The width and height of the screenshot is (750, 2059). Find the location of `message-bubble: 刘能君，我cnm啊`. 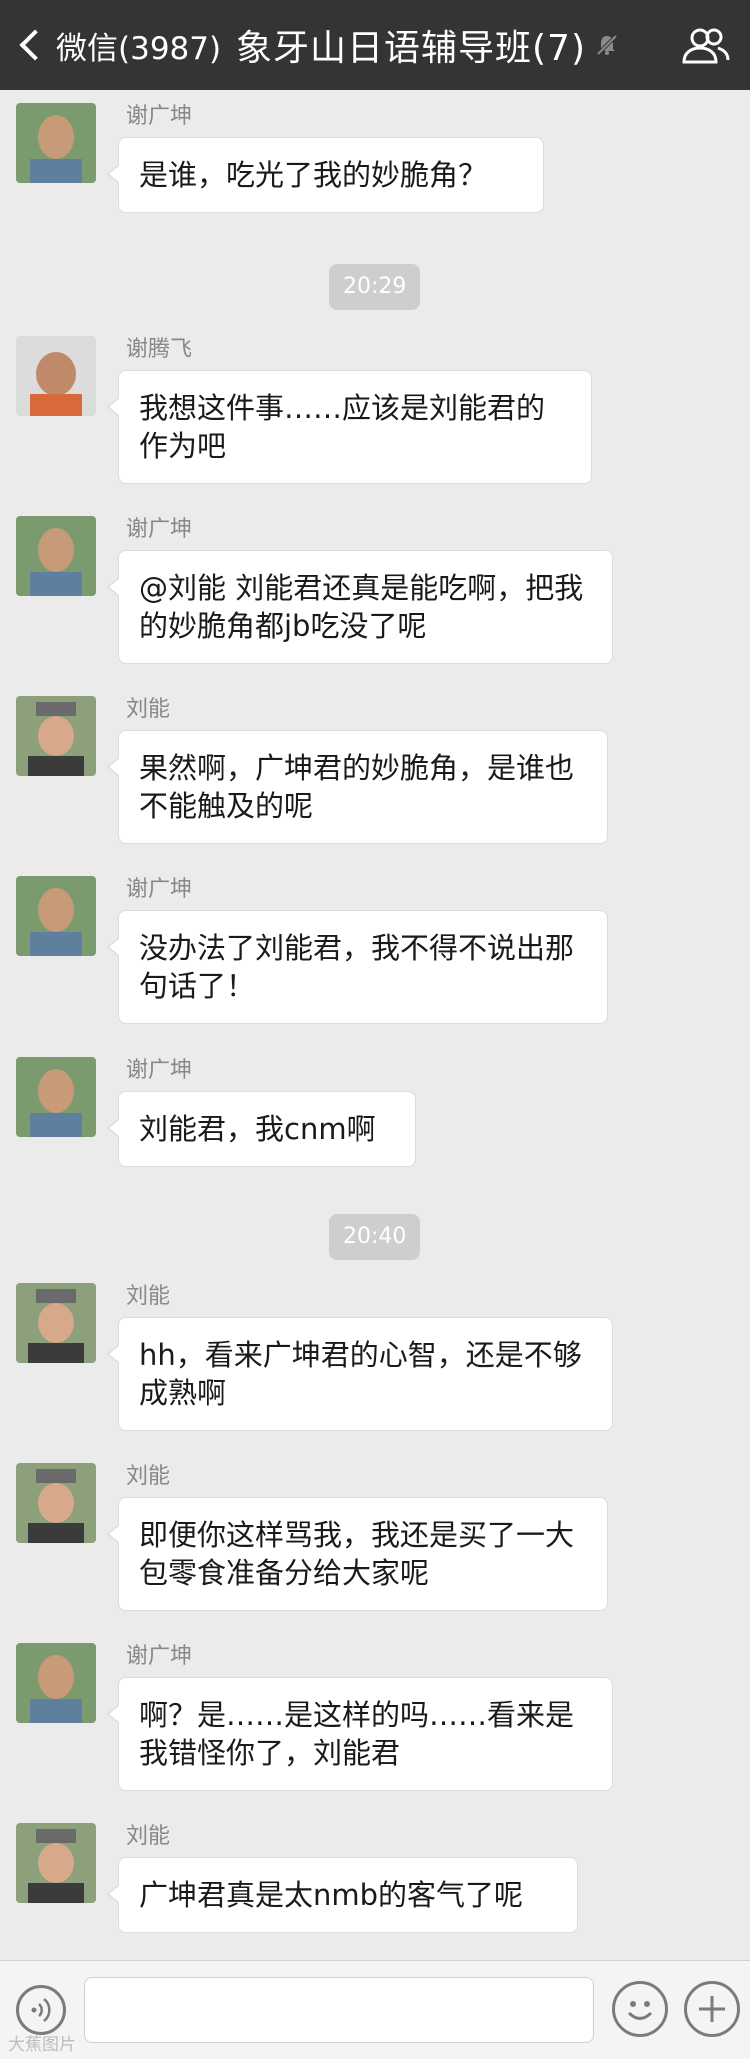

message-bubble: 刘能君，我cnm啊 is located at coordinates (261, 1129).